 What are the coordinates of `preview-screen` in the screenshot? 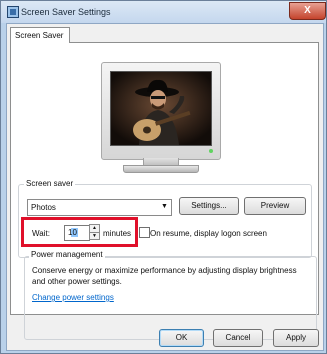 It's located at (161, 108).